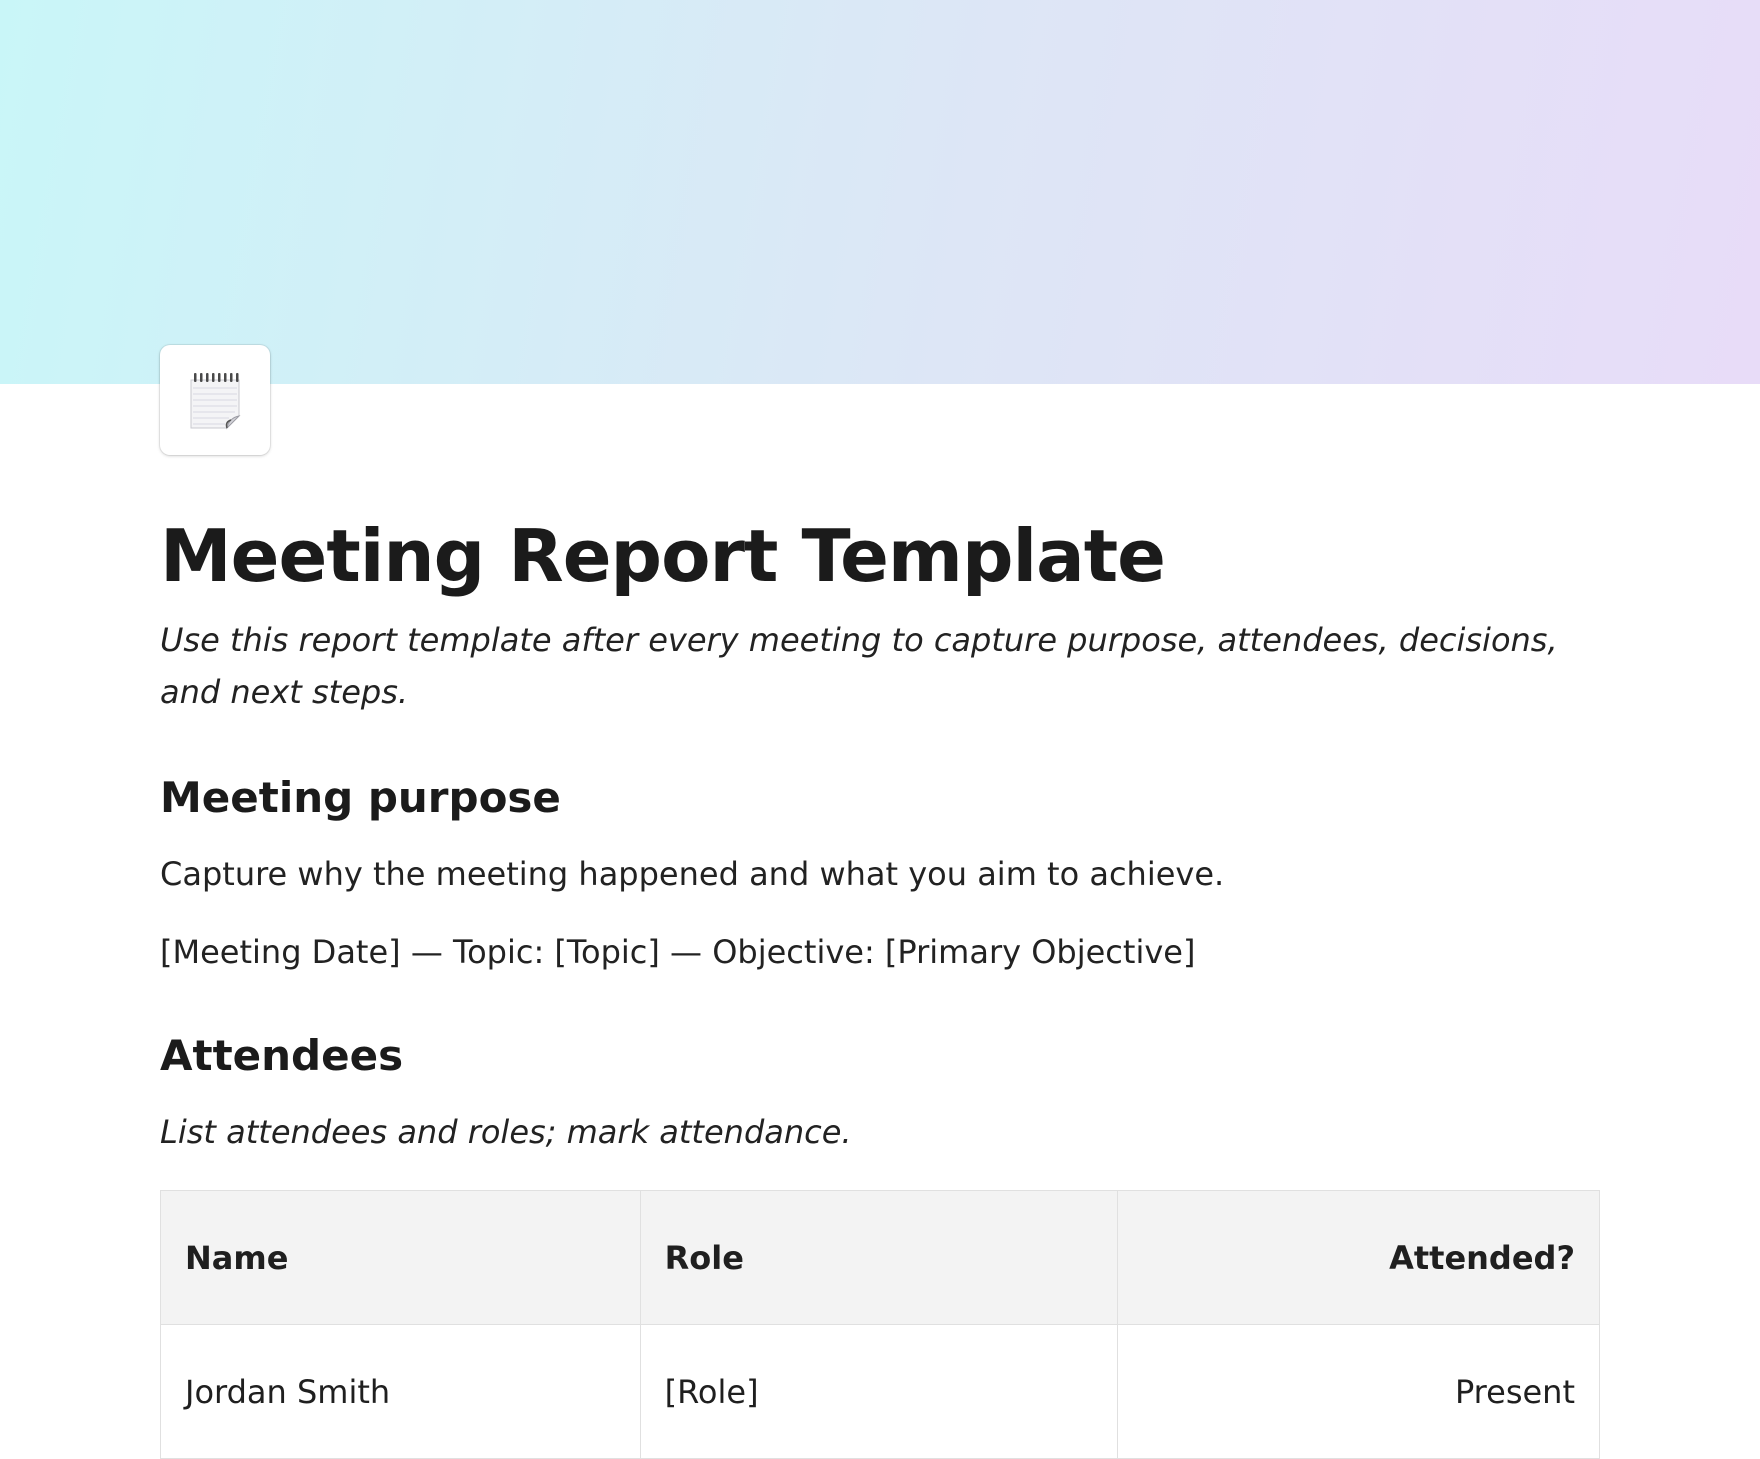 The width and height of the screenshot is (1760, 1459). What do you see at coordinates (880, 556) in the screenshot?
I see `page-title: Meeting Report Template` at bounding box center [880, 556].